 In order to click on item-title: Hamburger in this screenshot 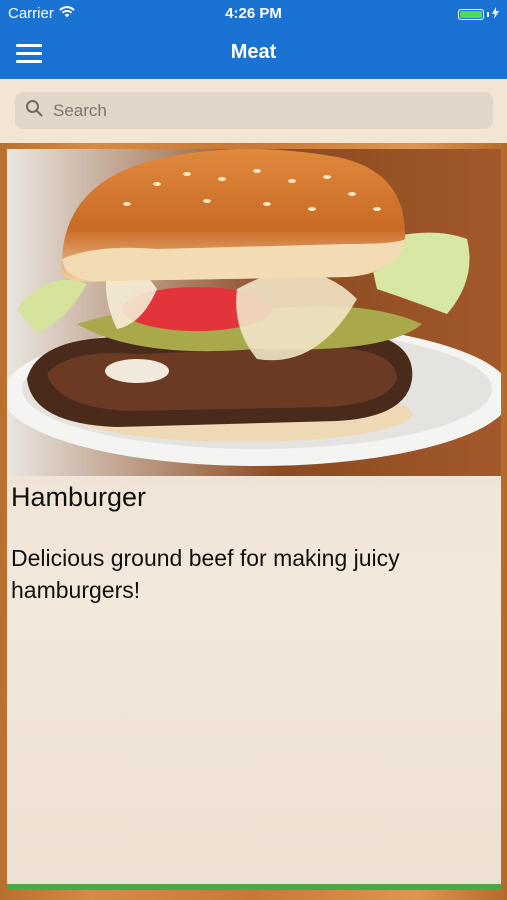, I will do `click(79, 497)`.